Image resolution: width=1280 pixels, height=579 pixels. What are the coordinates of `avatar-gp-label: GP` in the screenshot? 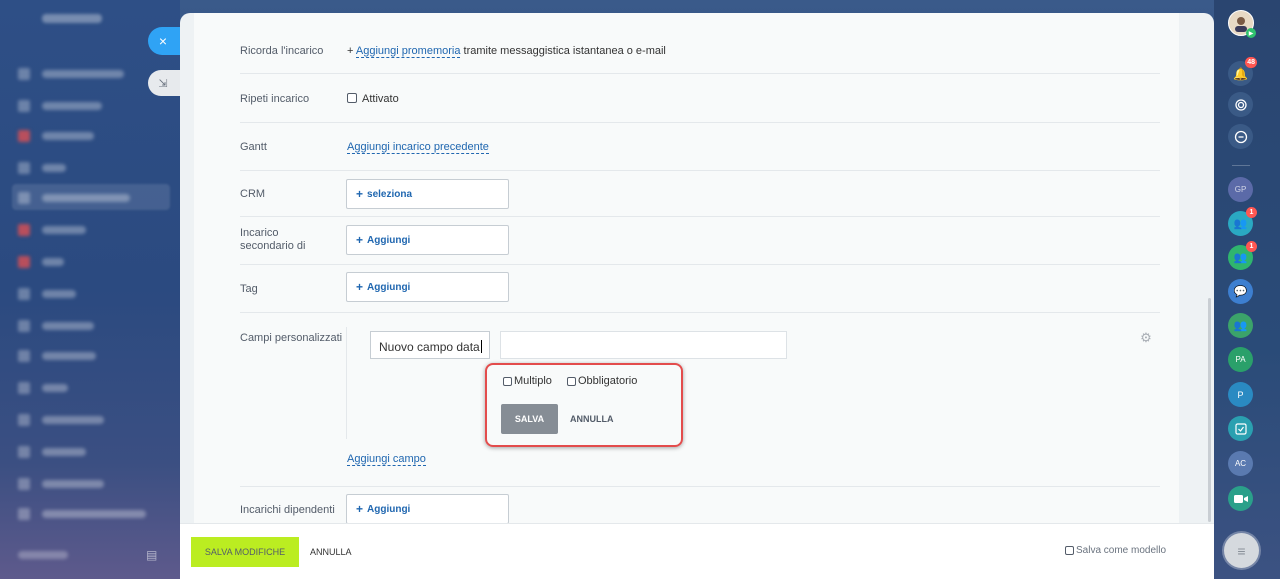 It's located at (1240, 189).